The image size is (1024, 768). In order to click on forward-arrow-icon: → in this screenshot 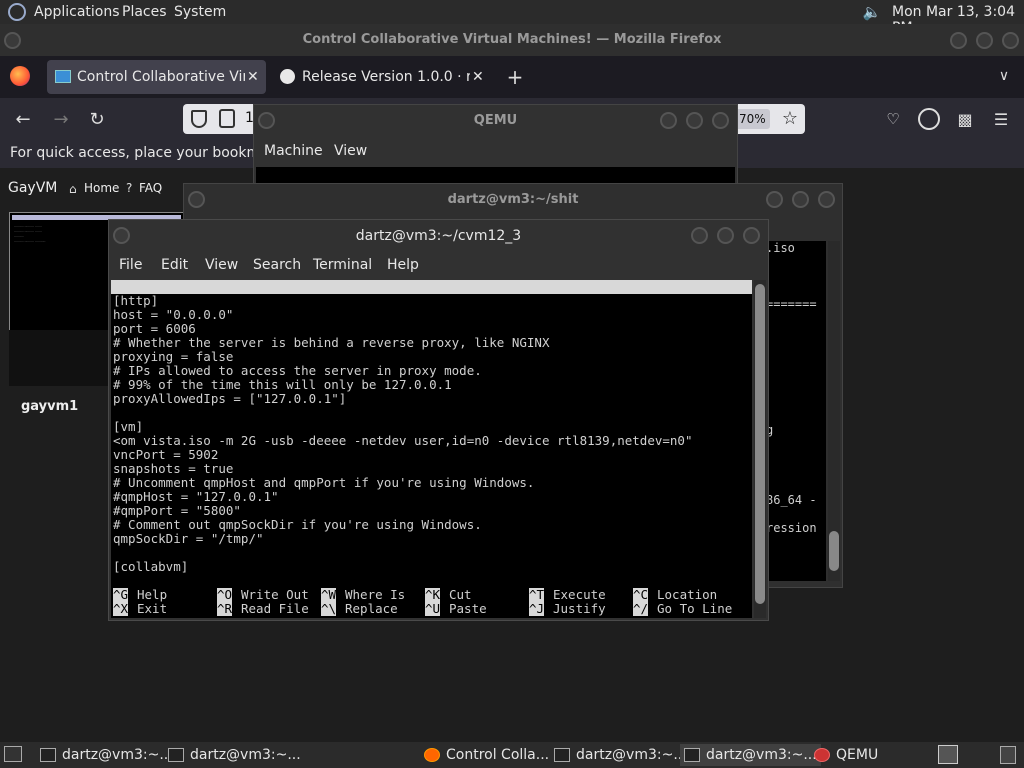, I will do `click(61, 119)`.